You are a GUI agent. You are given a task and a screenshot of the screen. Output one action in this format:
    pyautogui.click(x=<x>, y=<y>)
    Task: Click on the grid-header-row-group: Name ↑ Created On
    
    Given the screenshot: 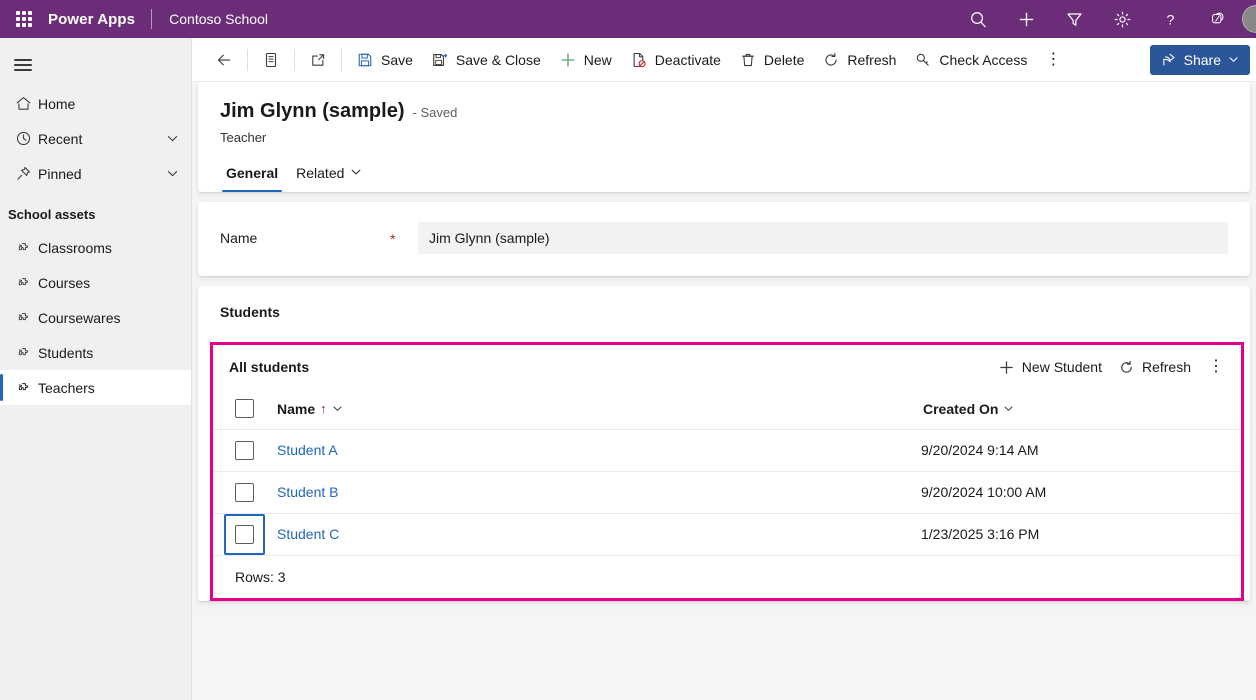 What is the action you would take?
    pyautogui.click(x=727, y=409)
    